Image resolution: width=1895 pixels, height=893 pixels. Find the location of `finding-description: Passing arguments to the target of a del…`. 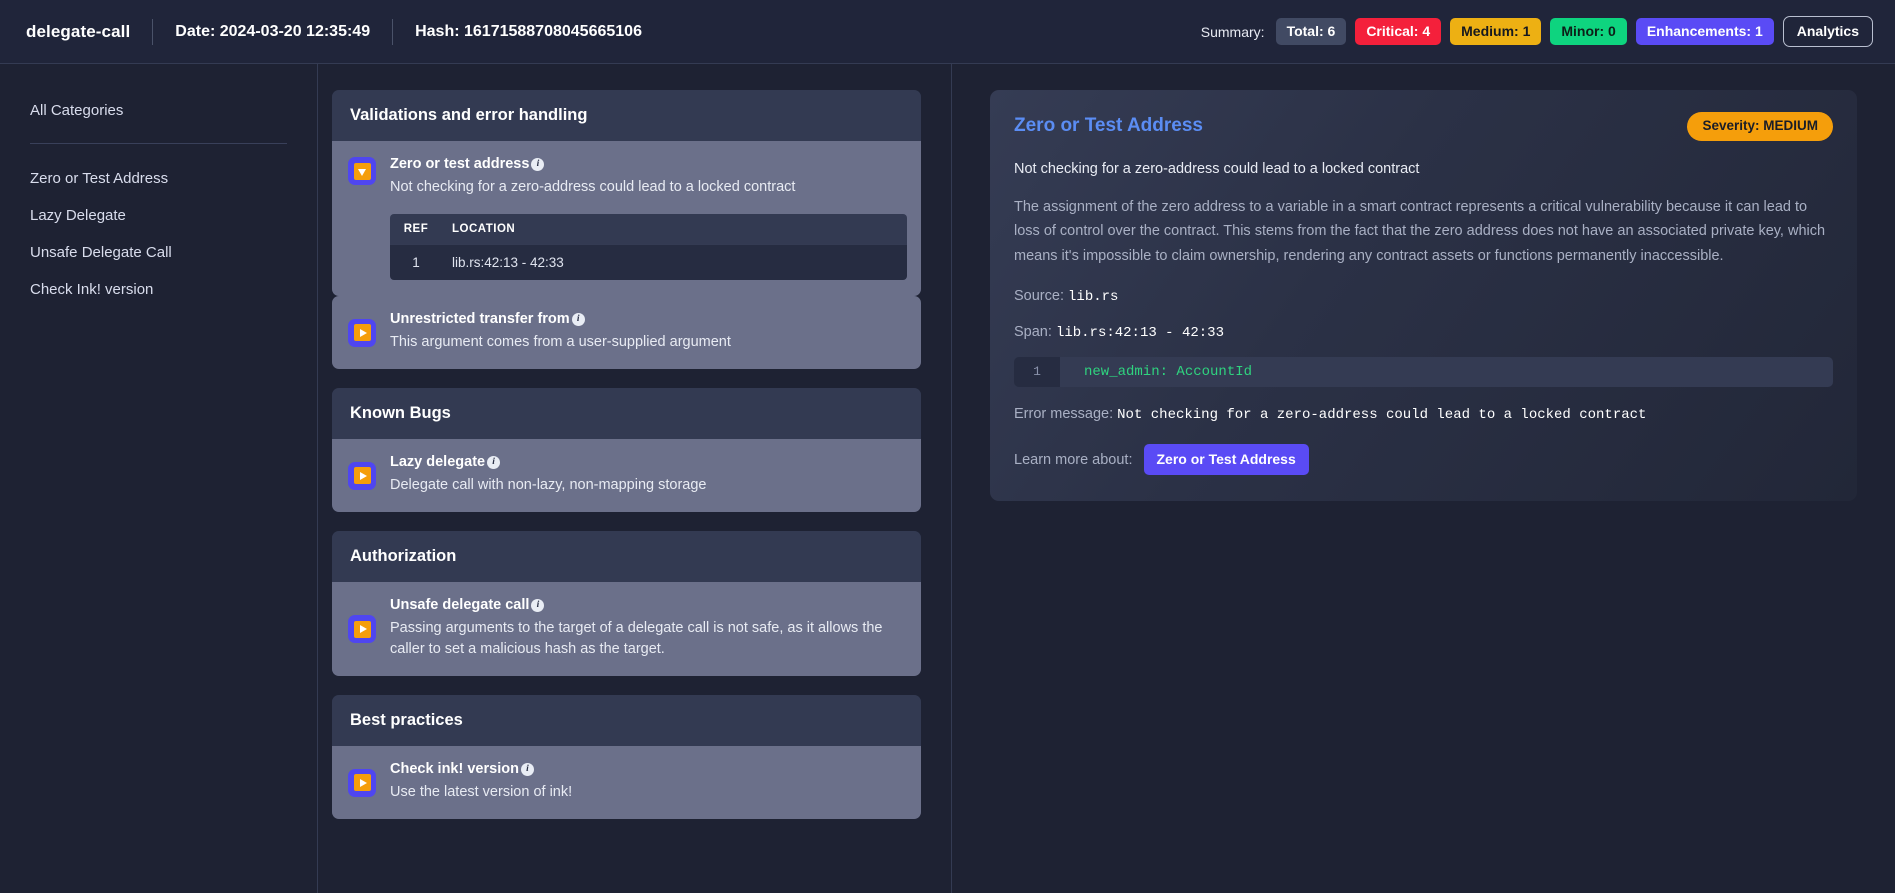

finding-description: Passing arguments to the target of a del… is located at coordinates (636, 639).